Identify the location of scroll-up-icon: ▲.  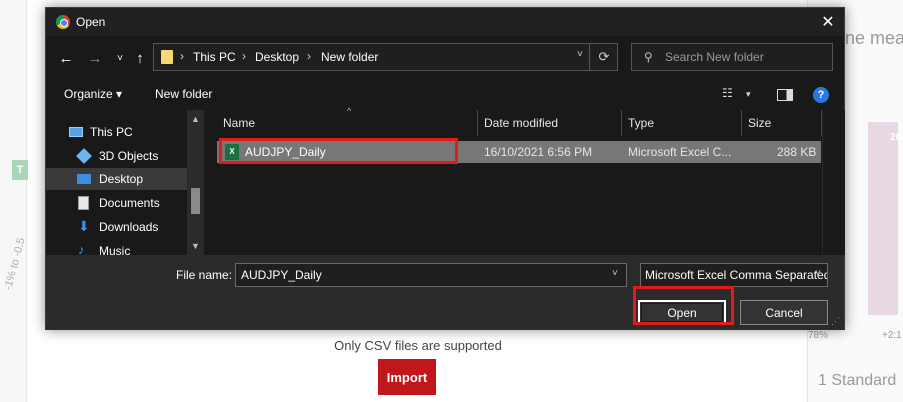
(195, 119).